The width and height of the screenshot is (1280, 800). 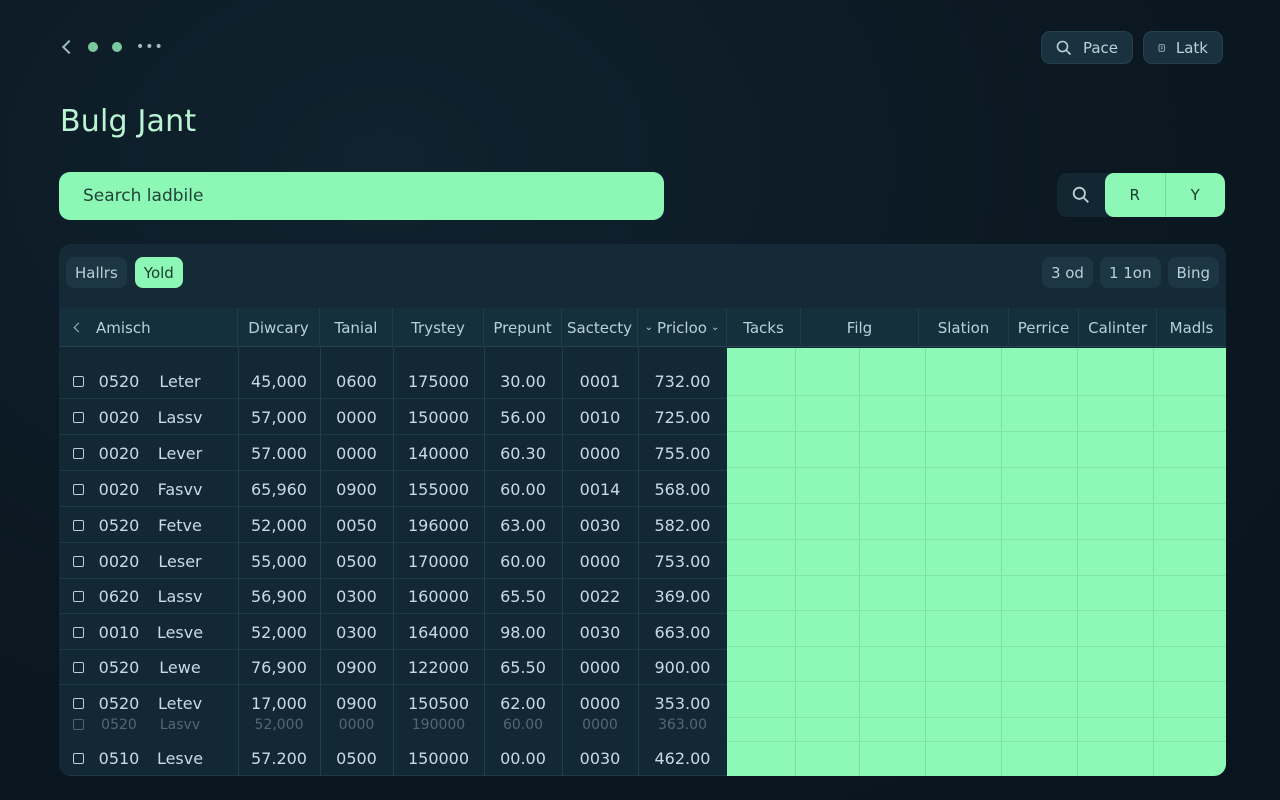 What do you see at coordinates (523, 453) in the screenshot?
I see `table-cell: 60.30` at bounding box center [523, 453].